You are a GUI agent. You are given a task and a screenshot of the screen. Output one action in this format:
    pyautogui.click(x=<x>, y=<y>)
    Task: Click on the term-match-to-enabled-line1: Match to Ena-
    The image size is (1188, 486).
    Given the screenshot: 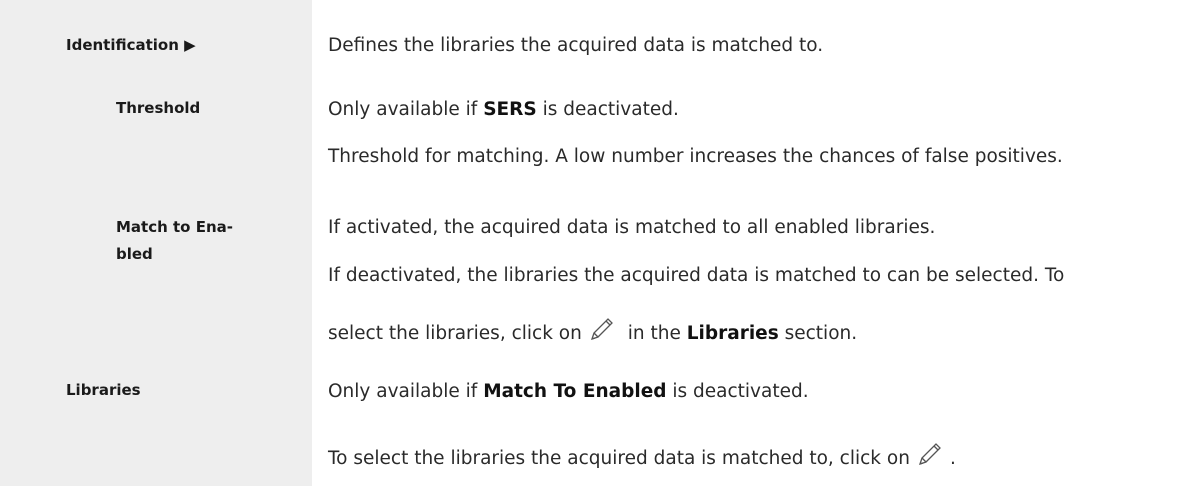 What is the action you would take?
    pyautogui.click(x=174, y=227)
    